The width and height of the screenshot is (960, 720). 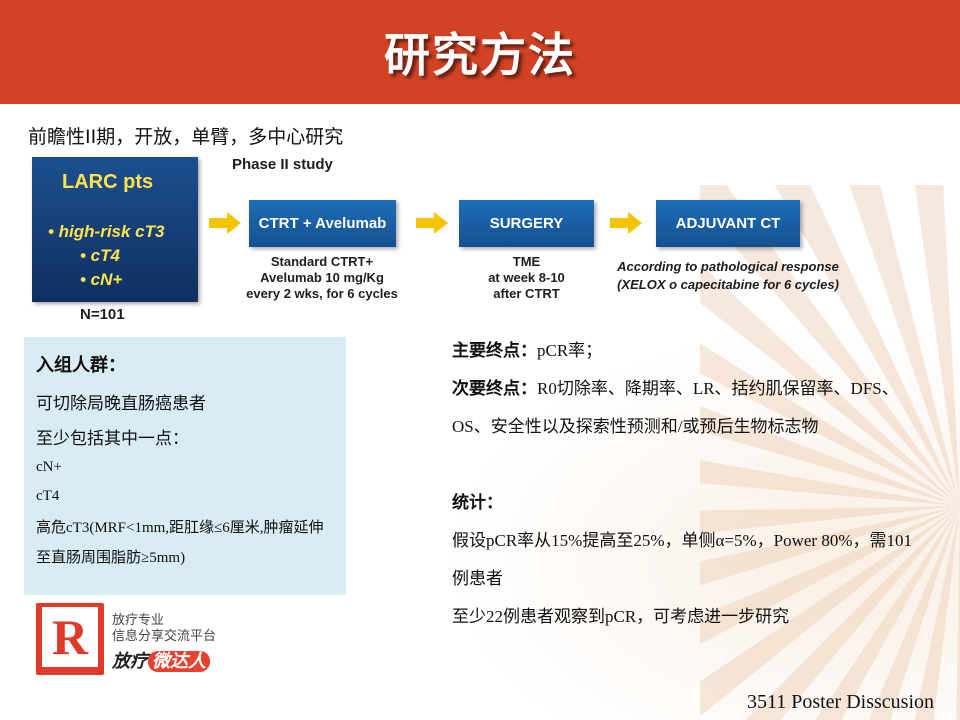 I want to click on larc-item-cn: • cN+, so click(x=101, y=279).